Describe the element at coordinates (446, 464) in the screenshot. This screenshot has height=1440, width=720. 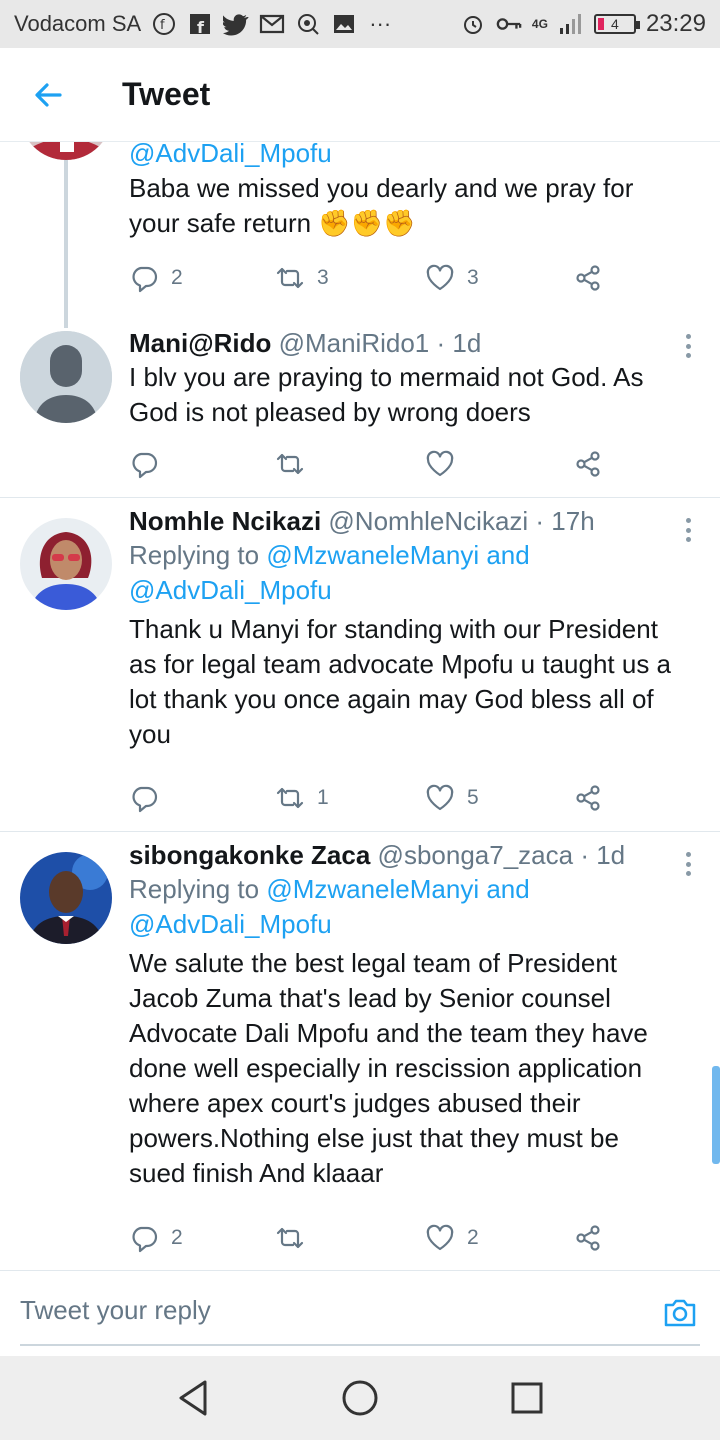
I see `like-button` at that location.